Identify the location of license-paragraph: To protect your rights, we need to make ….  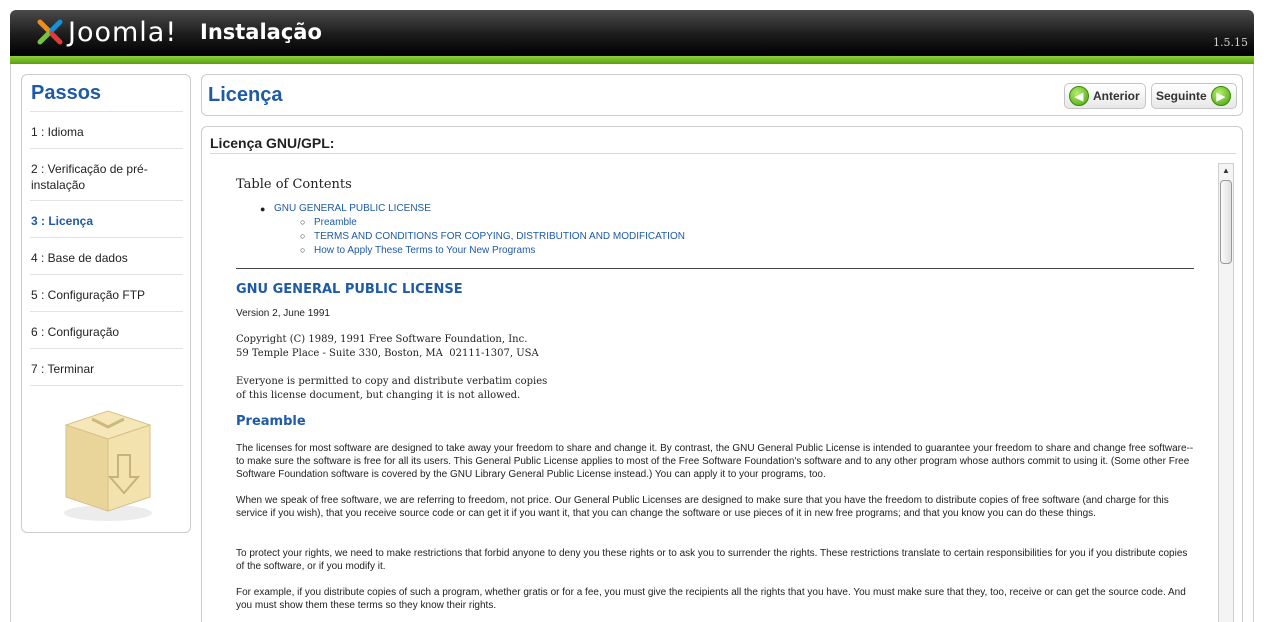
(712, 560).